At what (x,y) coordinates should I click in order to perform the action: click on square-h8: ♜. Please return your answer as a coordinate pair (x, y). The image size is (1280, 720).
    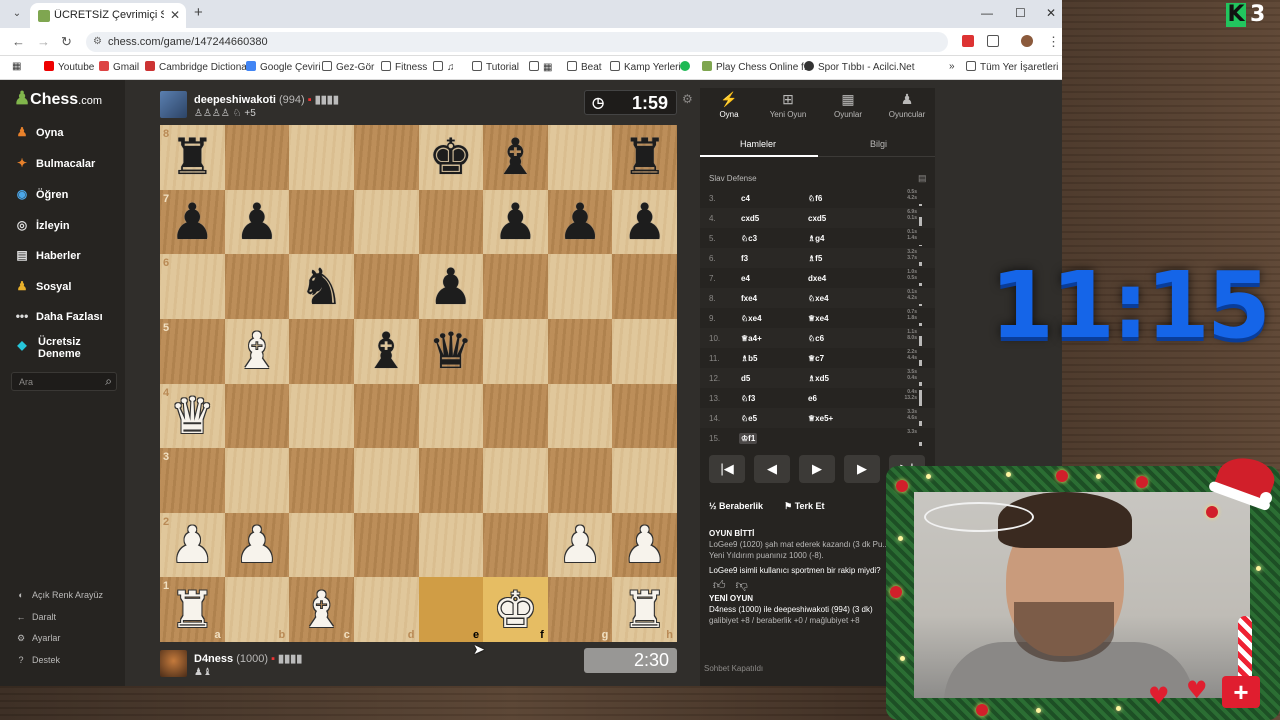
    Looking at the image, I should click on (644, 157).